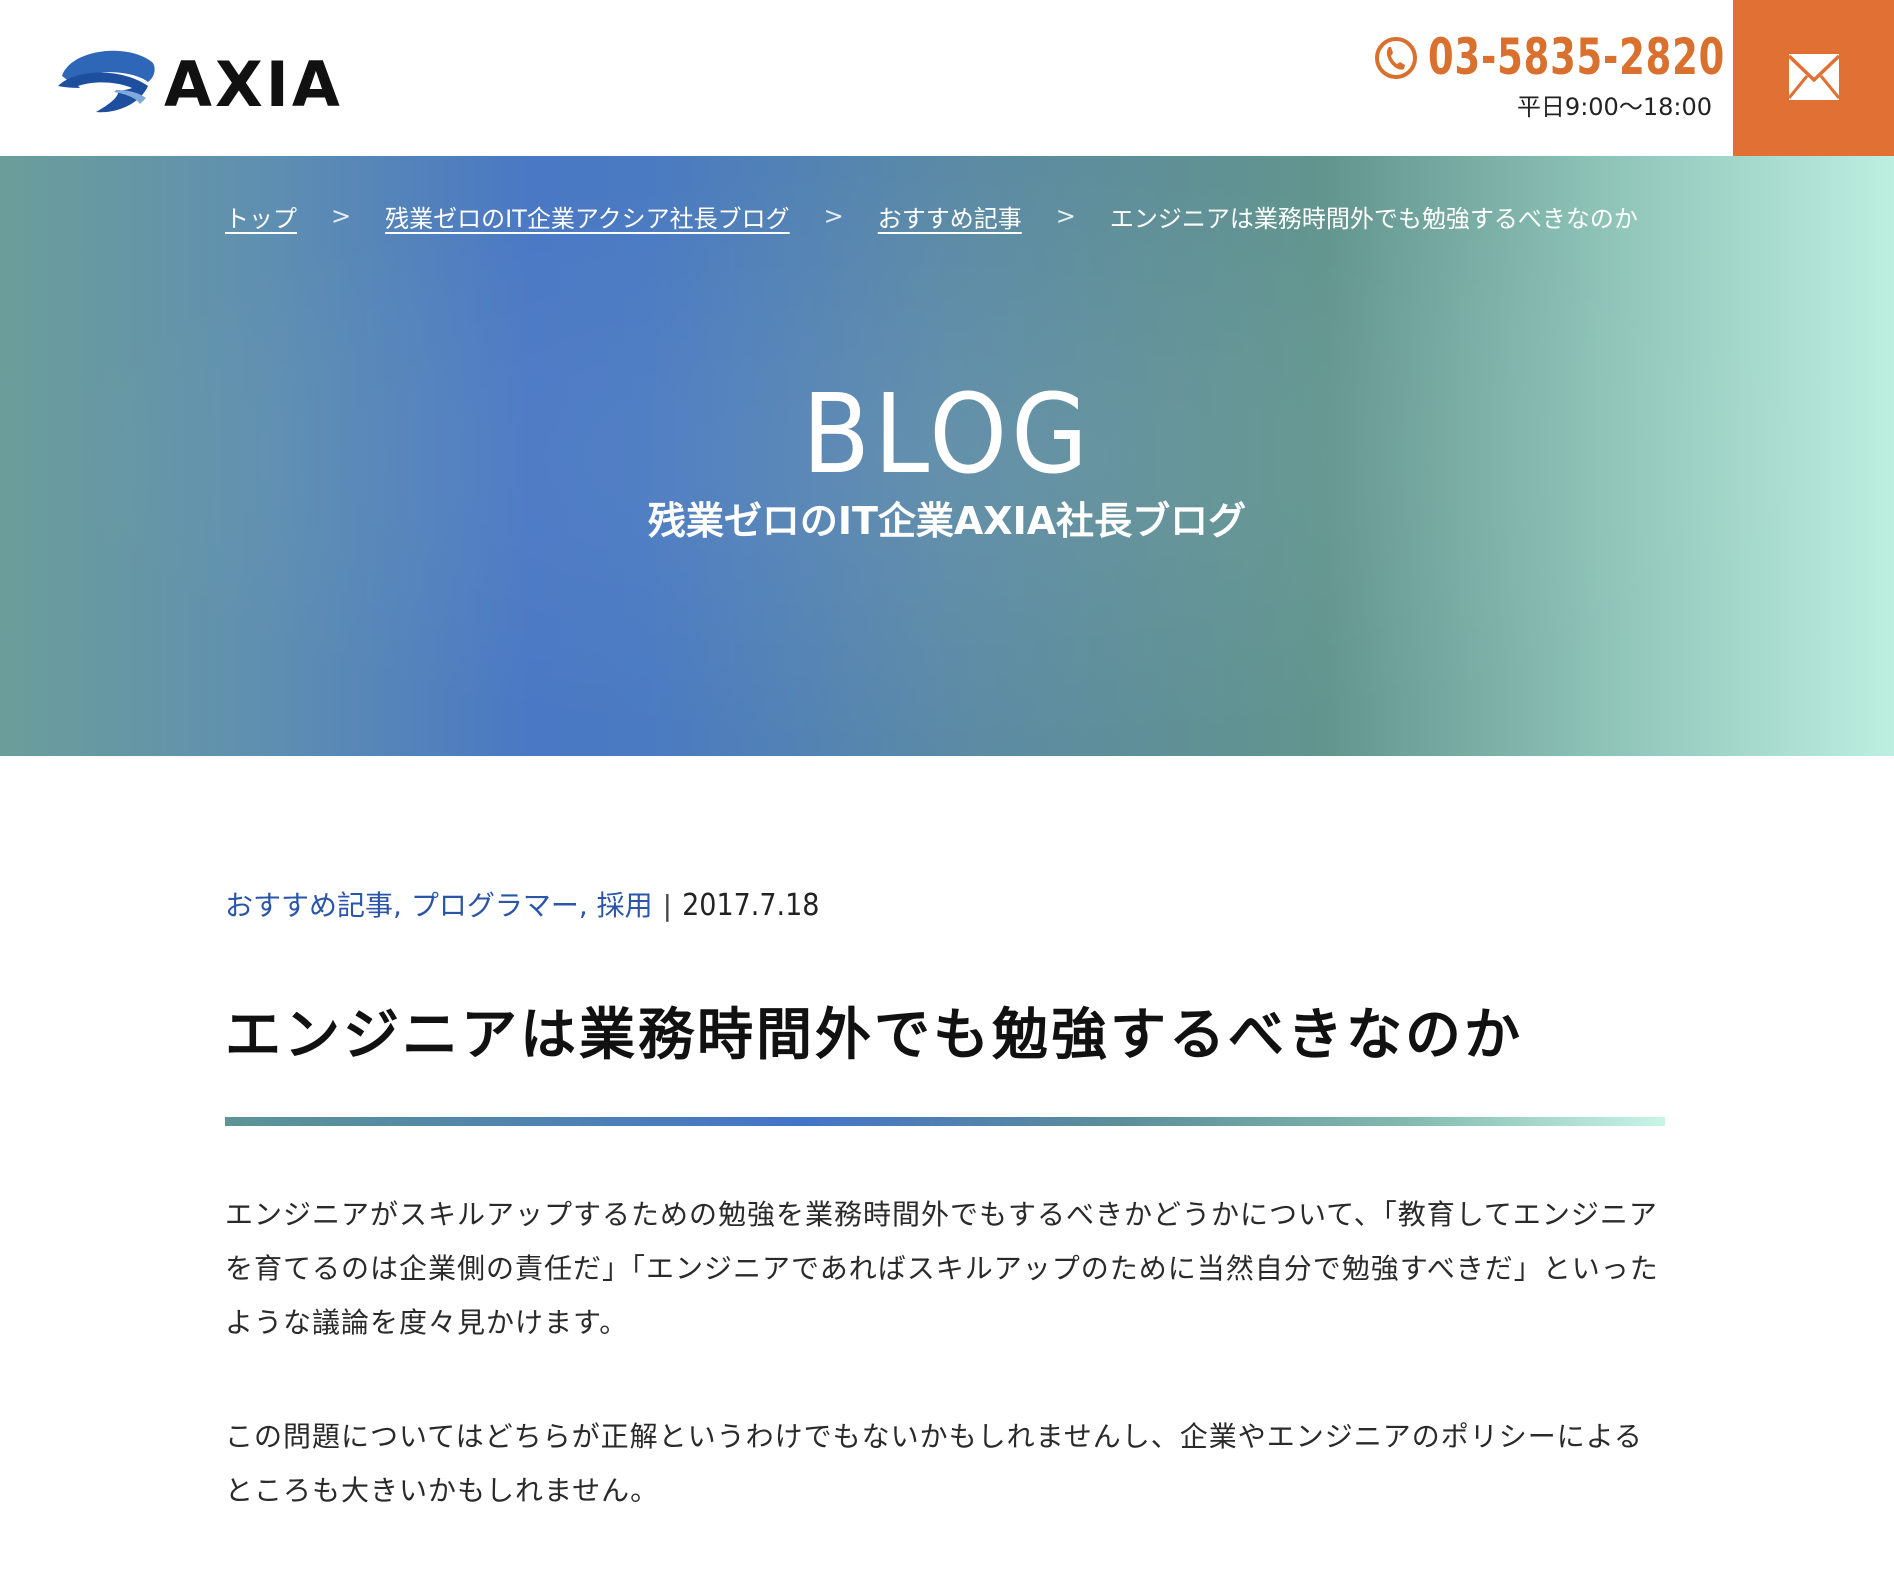 This screenshot has height=1588, width=1894. I want to click on post-date: 2017.7.18, so click(751, 905).